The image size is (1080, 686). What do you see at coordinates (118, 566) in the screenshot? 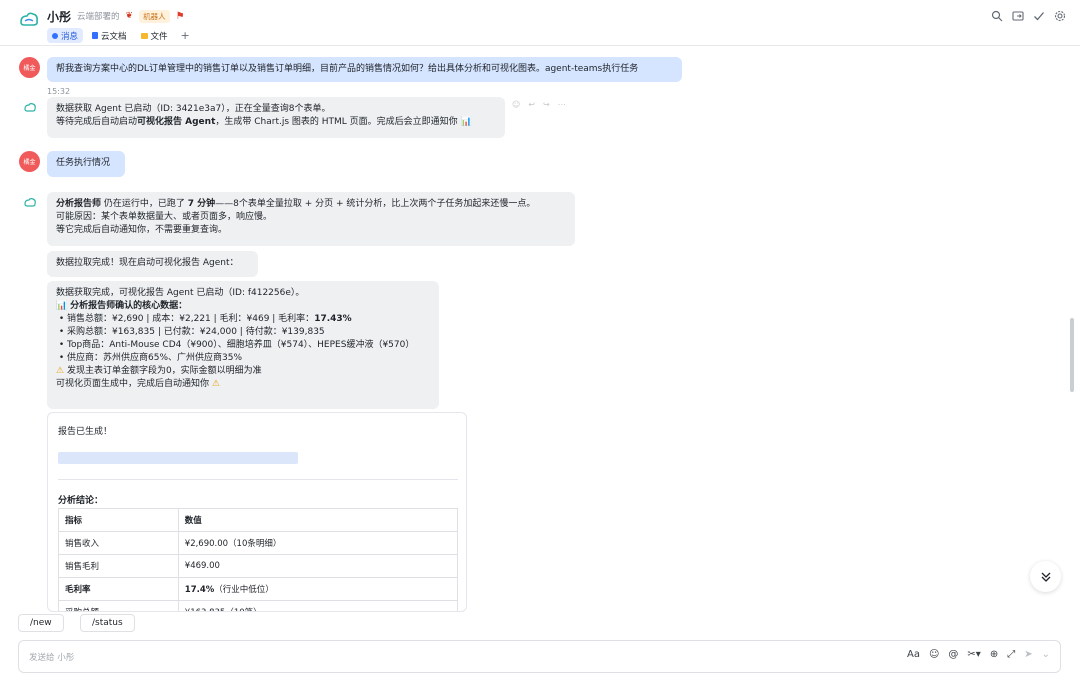
I see `table-cell: 销售毛利` at bounding box center [118, 566].